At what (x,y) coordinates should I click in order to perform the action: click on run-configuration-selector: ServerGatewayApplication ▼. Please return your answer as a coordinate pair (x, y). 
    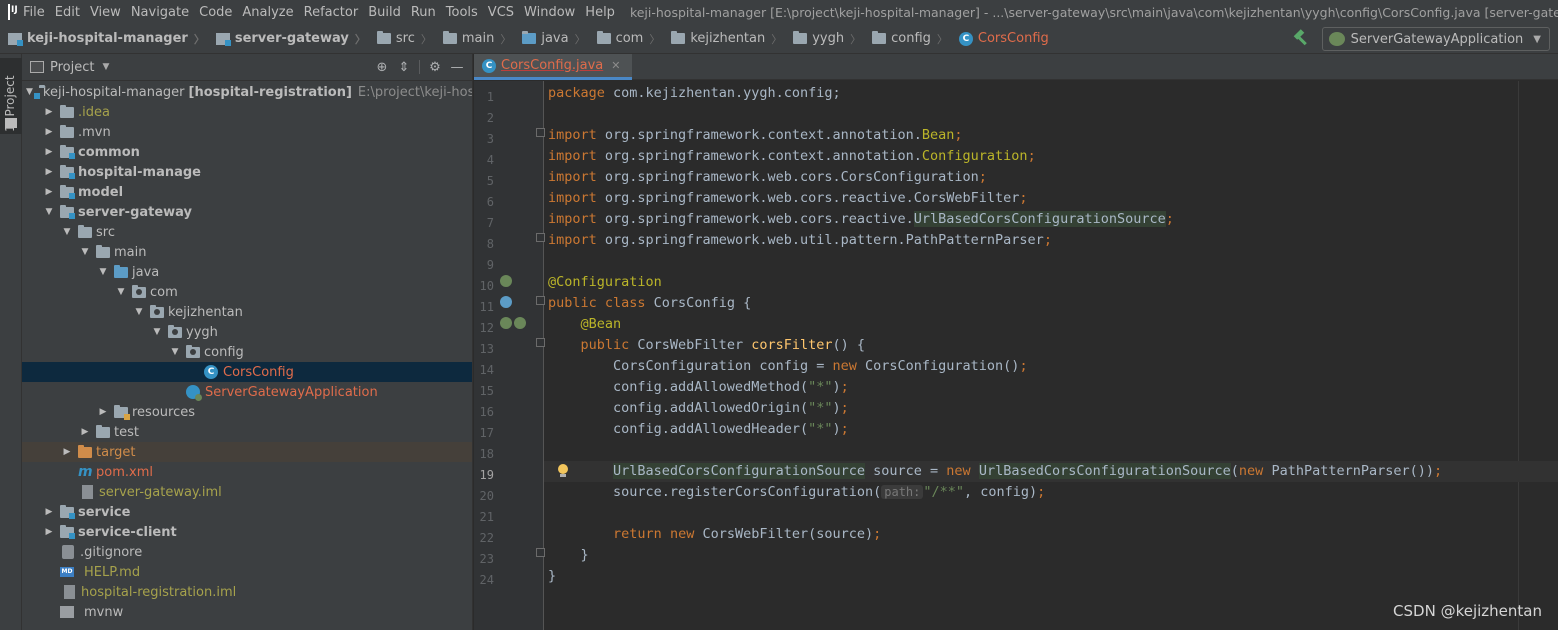
    Looking at the image, I should click on (1435, 39).